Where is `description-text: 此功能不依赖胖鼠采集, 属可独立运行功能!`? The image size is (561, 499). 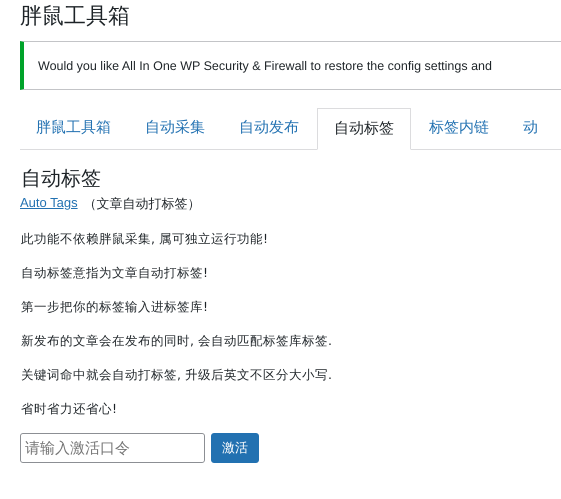 description-text: 此功能不依赖胖鼠采集, 属可独立运行功能! is located at coordinates (145, 239).